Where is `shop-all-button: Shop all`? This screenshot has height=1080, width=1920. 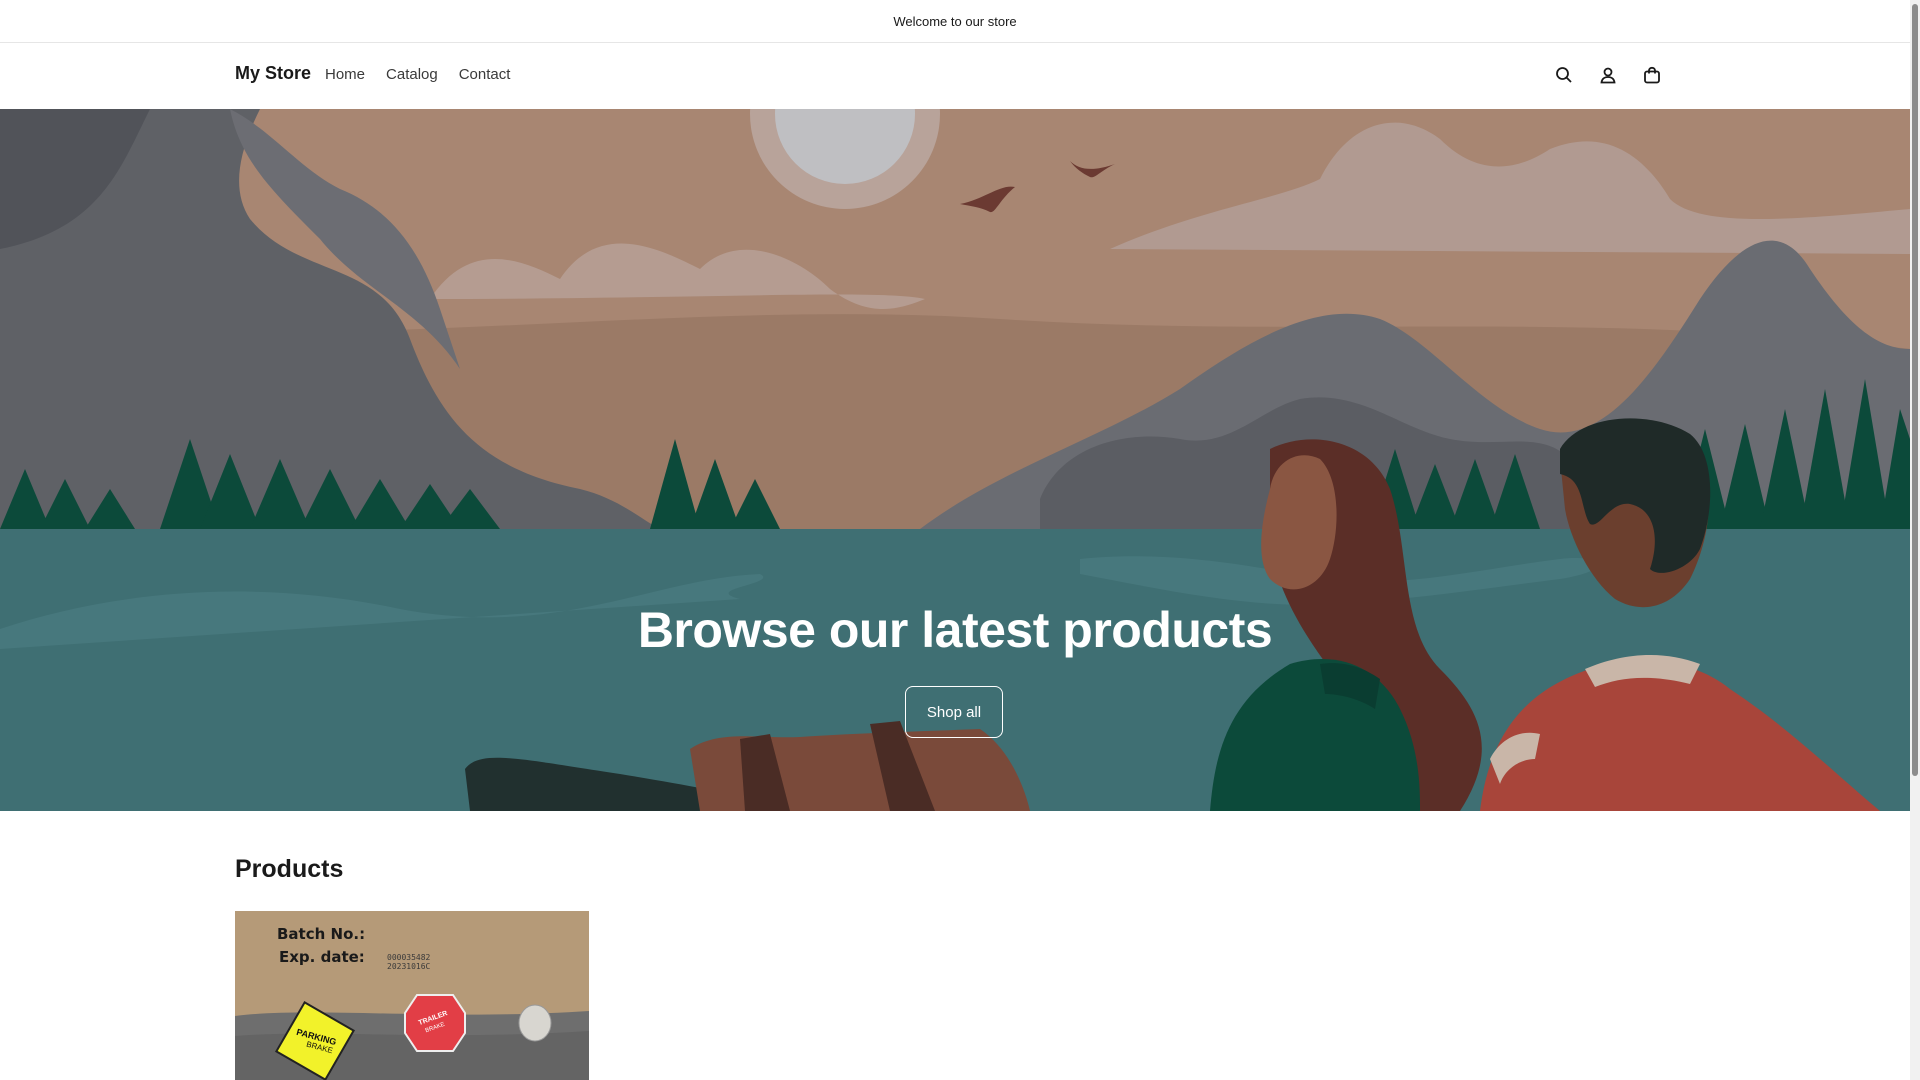
shop-all-button: Shop all is located at coordinates (954, 712).